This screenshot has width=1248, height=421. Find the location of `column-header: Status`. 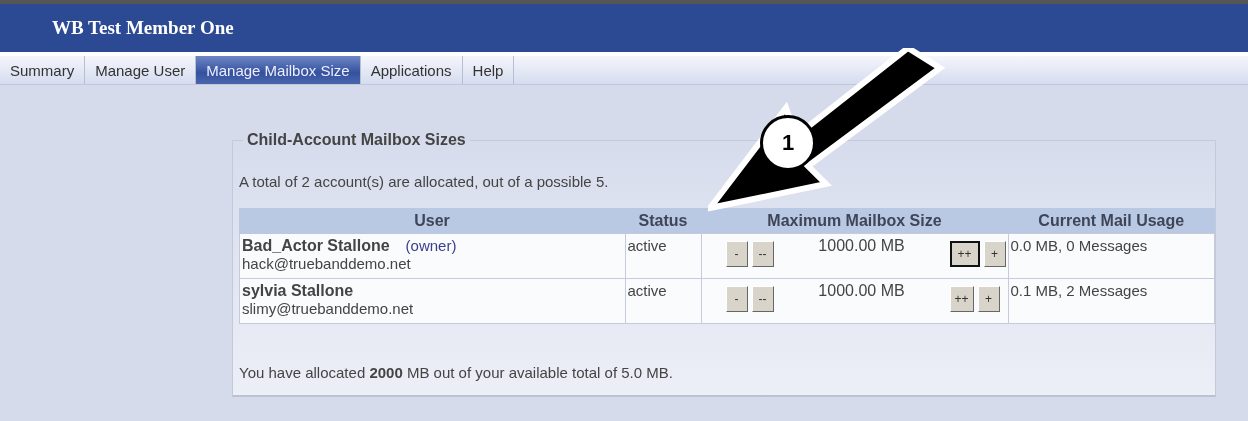

column-header: Status is located at coordinates (663, 221).